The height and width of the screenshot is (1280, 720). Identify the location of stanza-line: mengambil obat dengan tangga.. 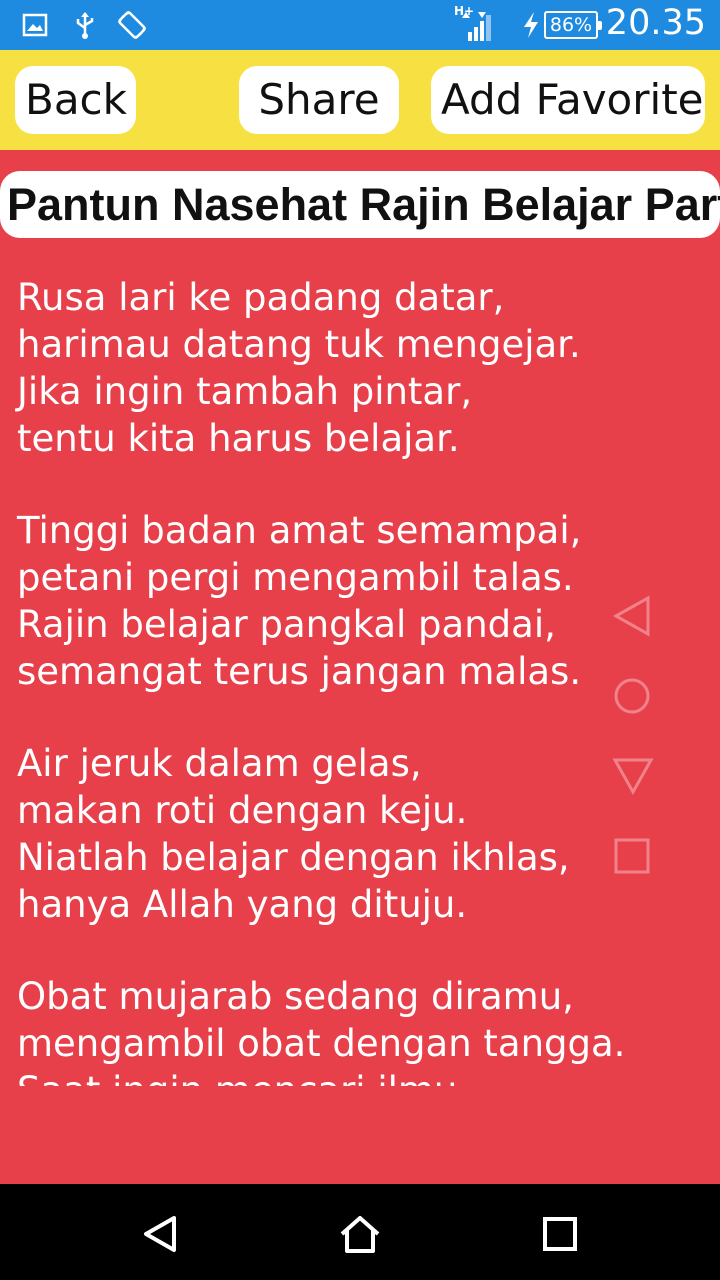
(321, 1043).